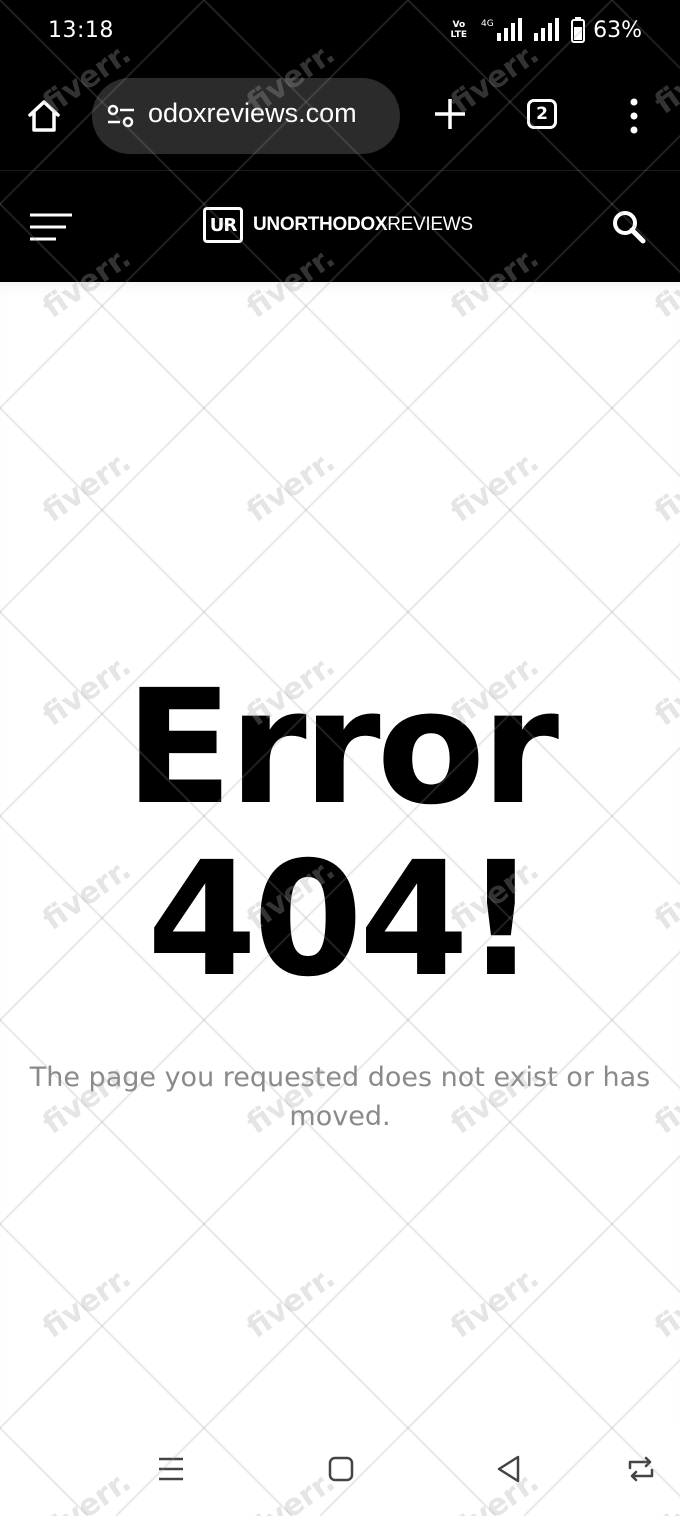 This screenshot has height=1516, width=680. I want to click on url-text: odoxreviews.com, so click(252, 113).